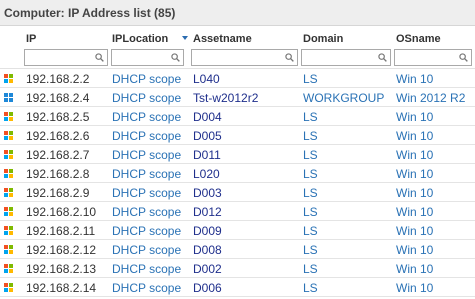  What do you see at coordinates (206, 174) in the screenshot?
I see `assetname-link: L020` at bounding box center [206, 174].